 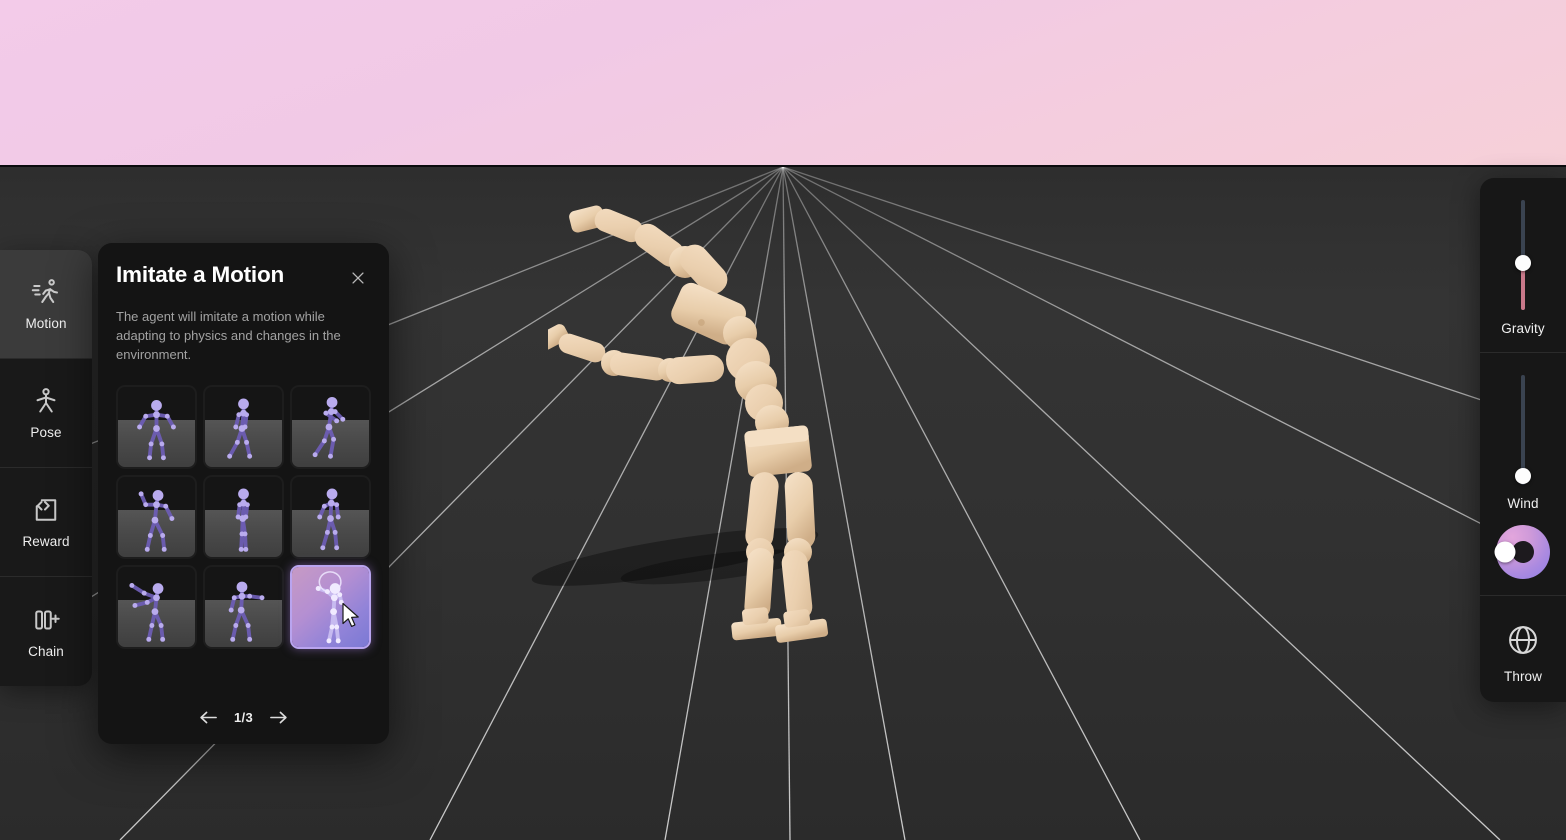 What do you see at coordinates (46, 620) in the screenshot?
I see `chain-bars-plus-icon` at bounding box center [46, 620].